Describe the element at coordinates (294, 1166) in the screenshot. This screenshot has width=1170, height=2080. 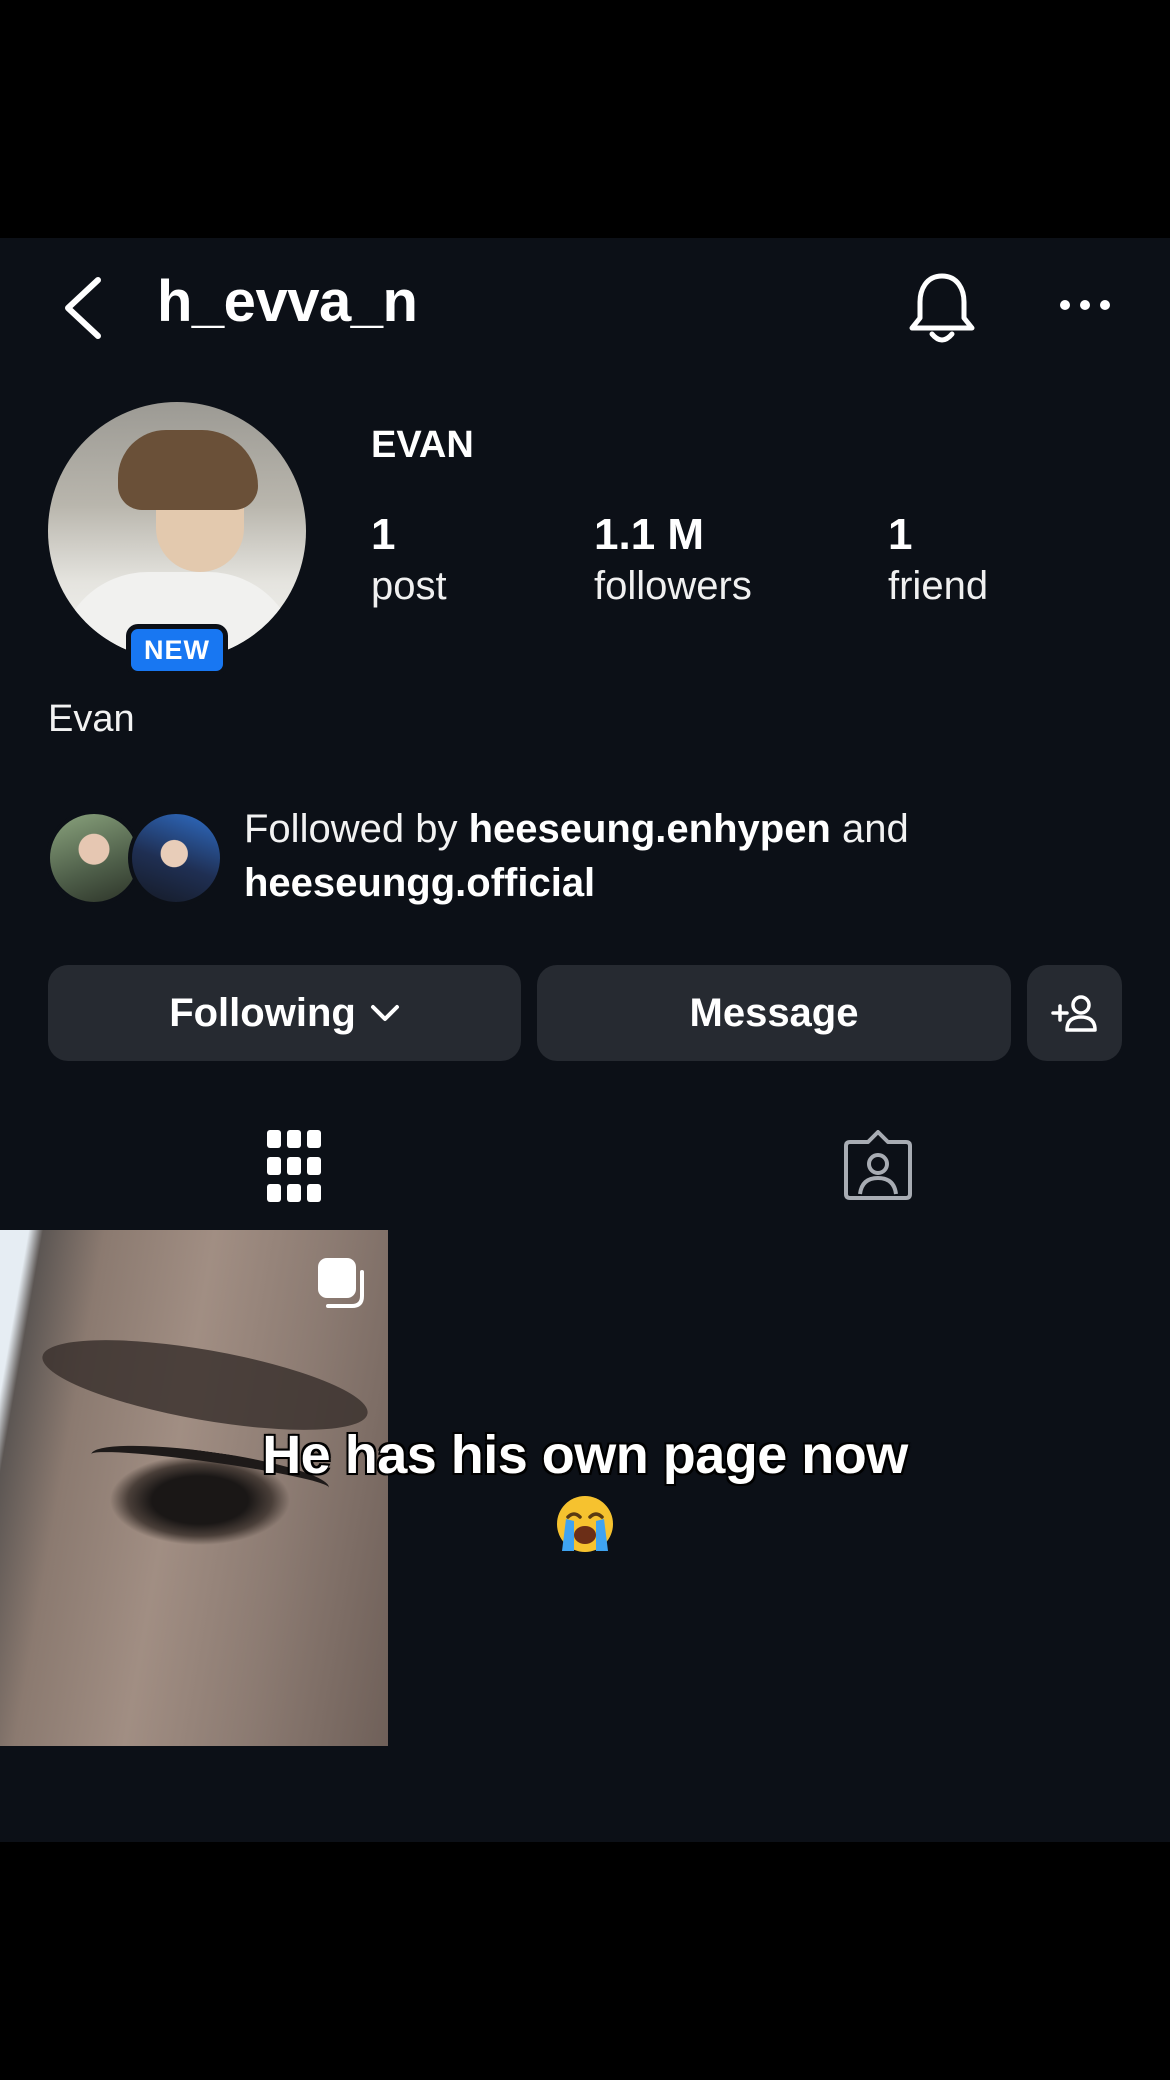
I see `grid-icon` at that location.